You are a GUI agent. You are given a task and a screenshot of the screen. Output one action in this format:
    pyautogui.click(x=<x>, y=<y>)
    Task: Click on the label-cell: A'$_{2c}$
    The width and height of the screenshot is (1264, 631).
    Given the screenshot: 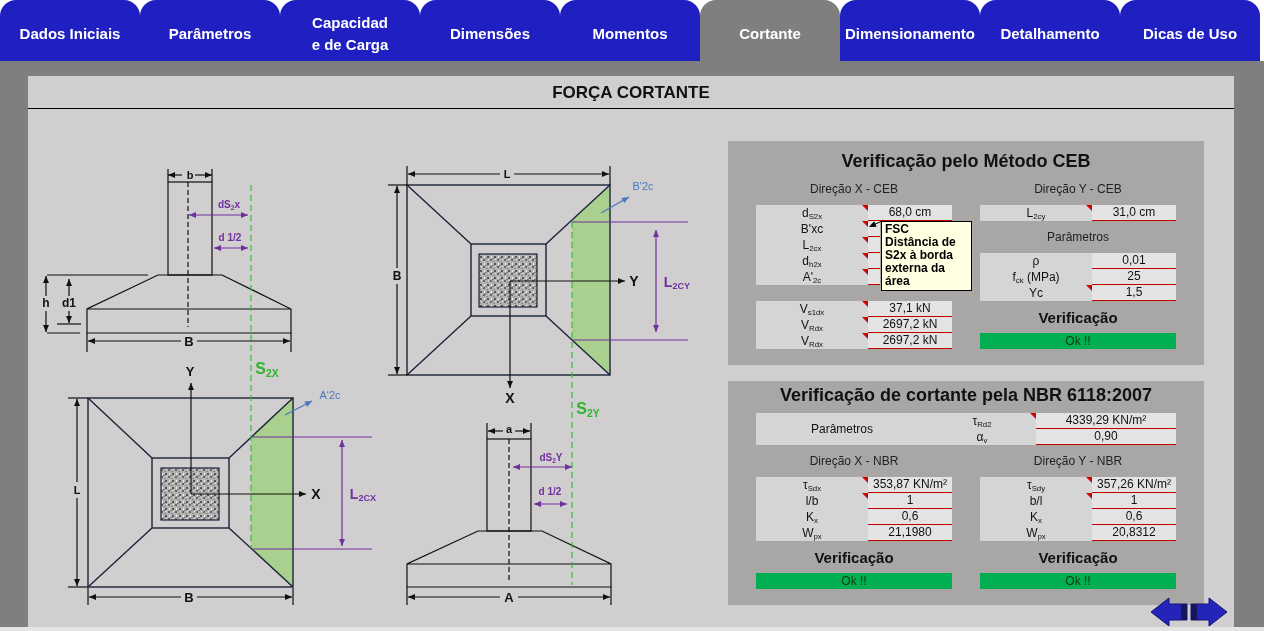 What is the action you would take?
    pyautogui.click(x=812, y=277)
    